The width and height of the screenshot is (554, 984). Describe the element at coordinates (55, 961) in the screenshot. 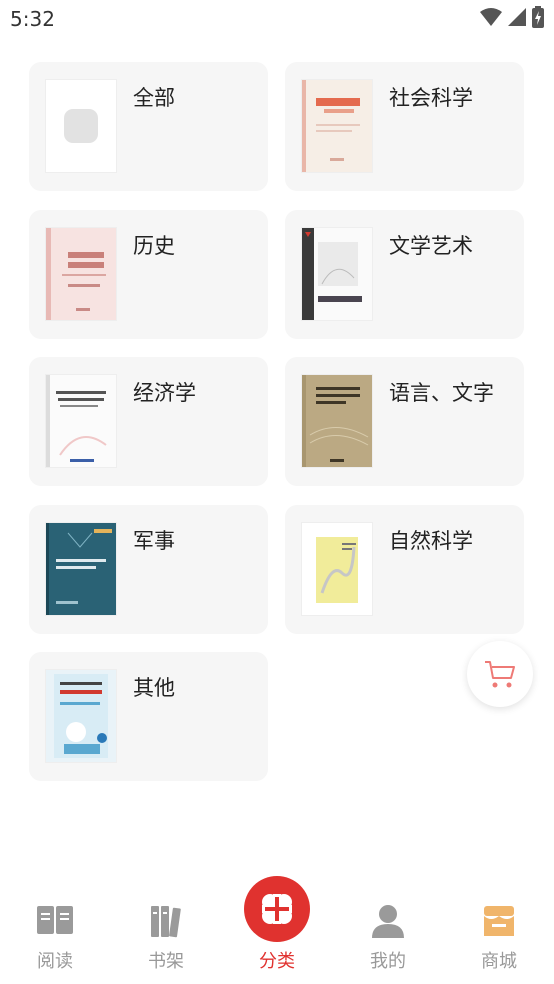

I see `tab-label: 阅读` at that location.